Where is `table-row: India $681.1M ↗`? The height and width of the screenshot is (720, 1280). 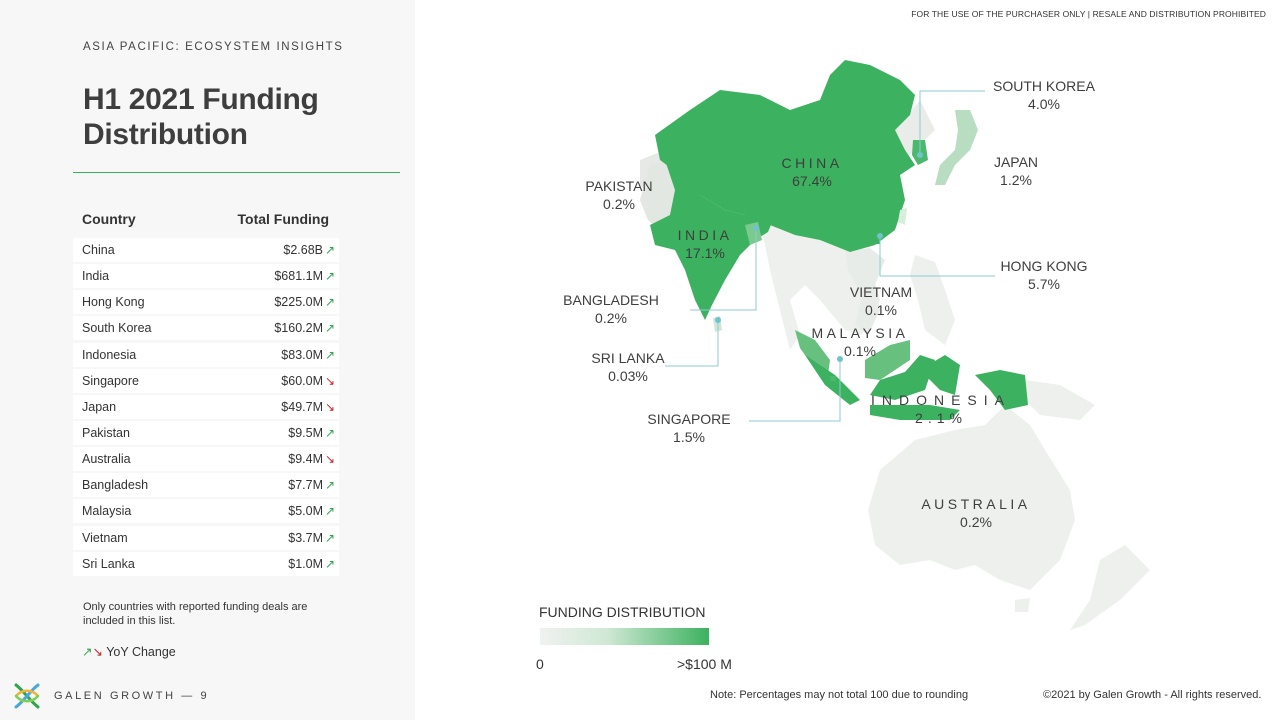 table-row: India $681.1M ↗ is located at coordinates (206, 276).